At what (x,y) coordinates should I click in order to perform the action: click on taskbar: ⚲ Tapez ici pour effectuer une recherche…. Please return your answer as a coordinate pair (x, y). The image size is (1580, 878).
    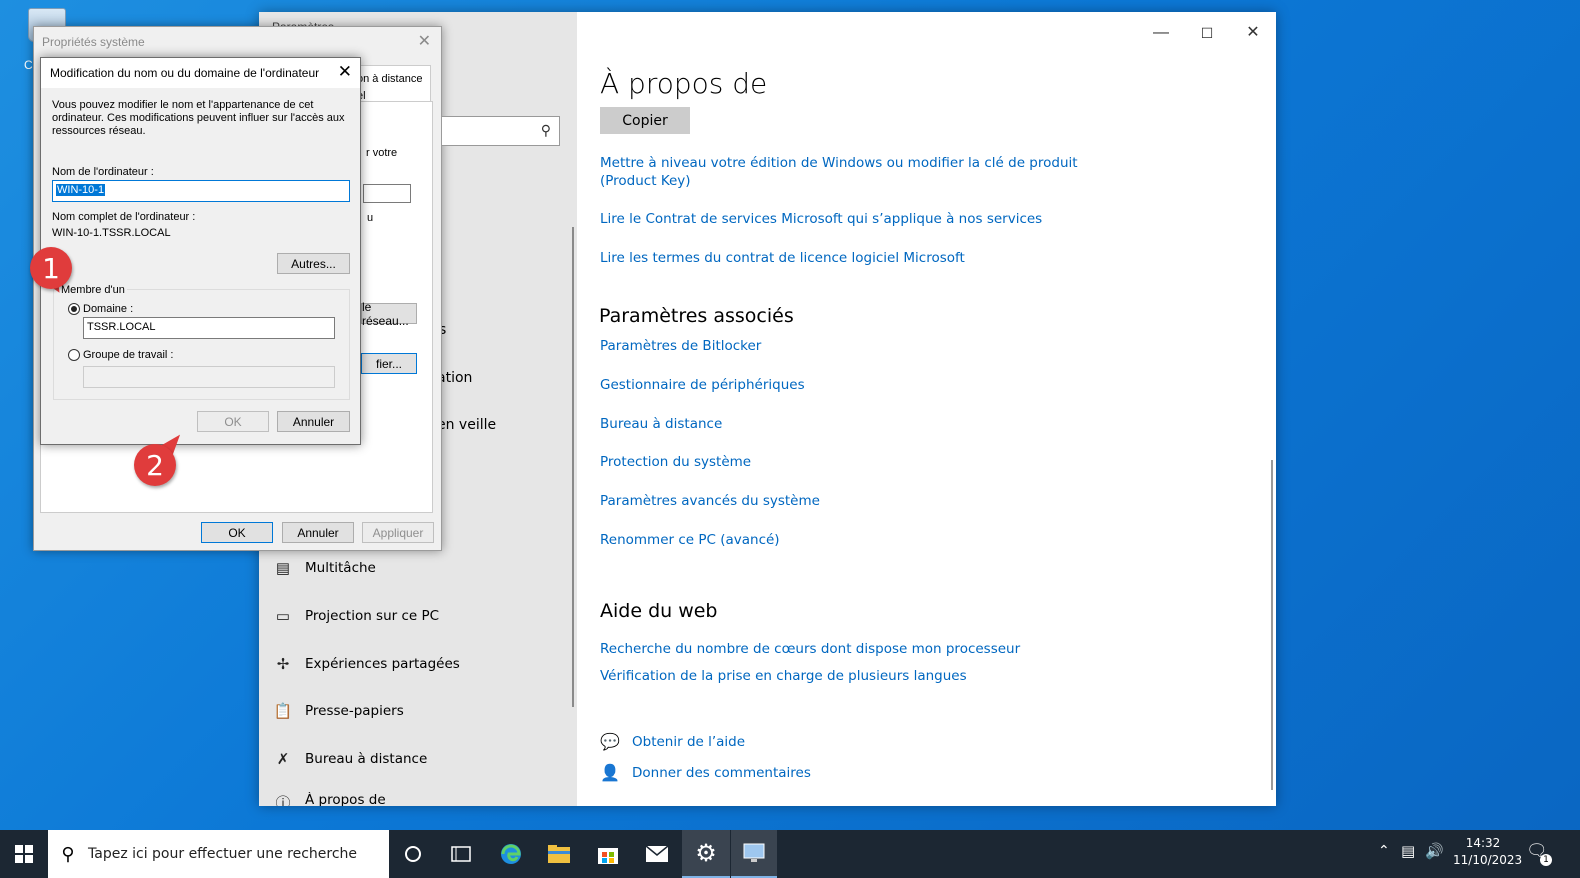
    Looking at the image, I should click on (790, 854).